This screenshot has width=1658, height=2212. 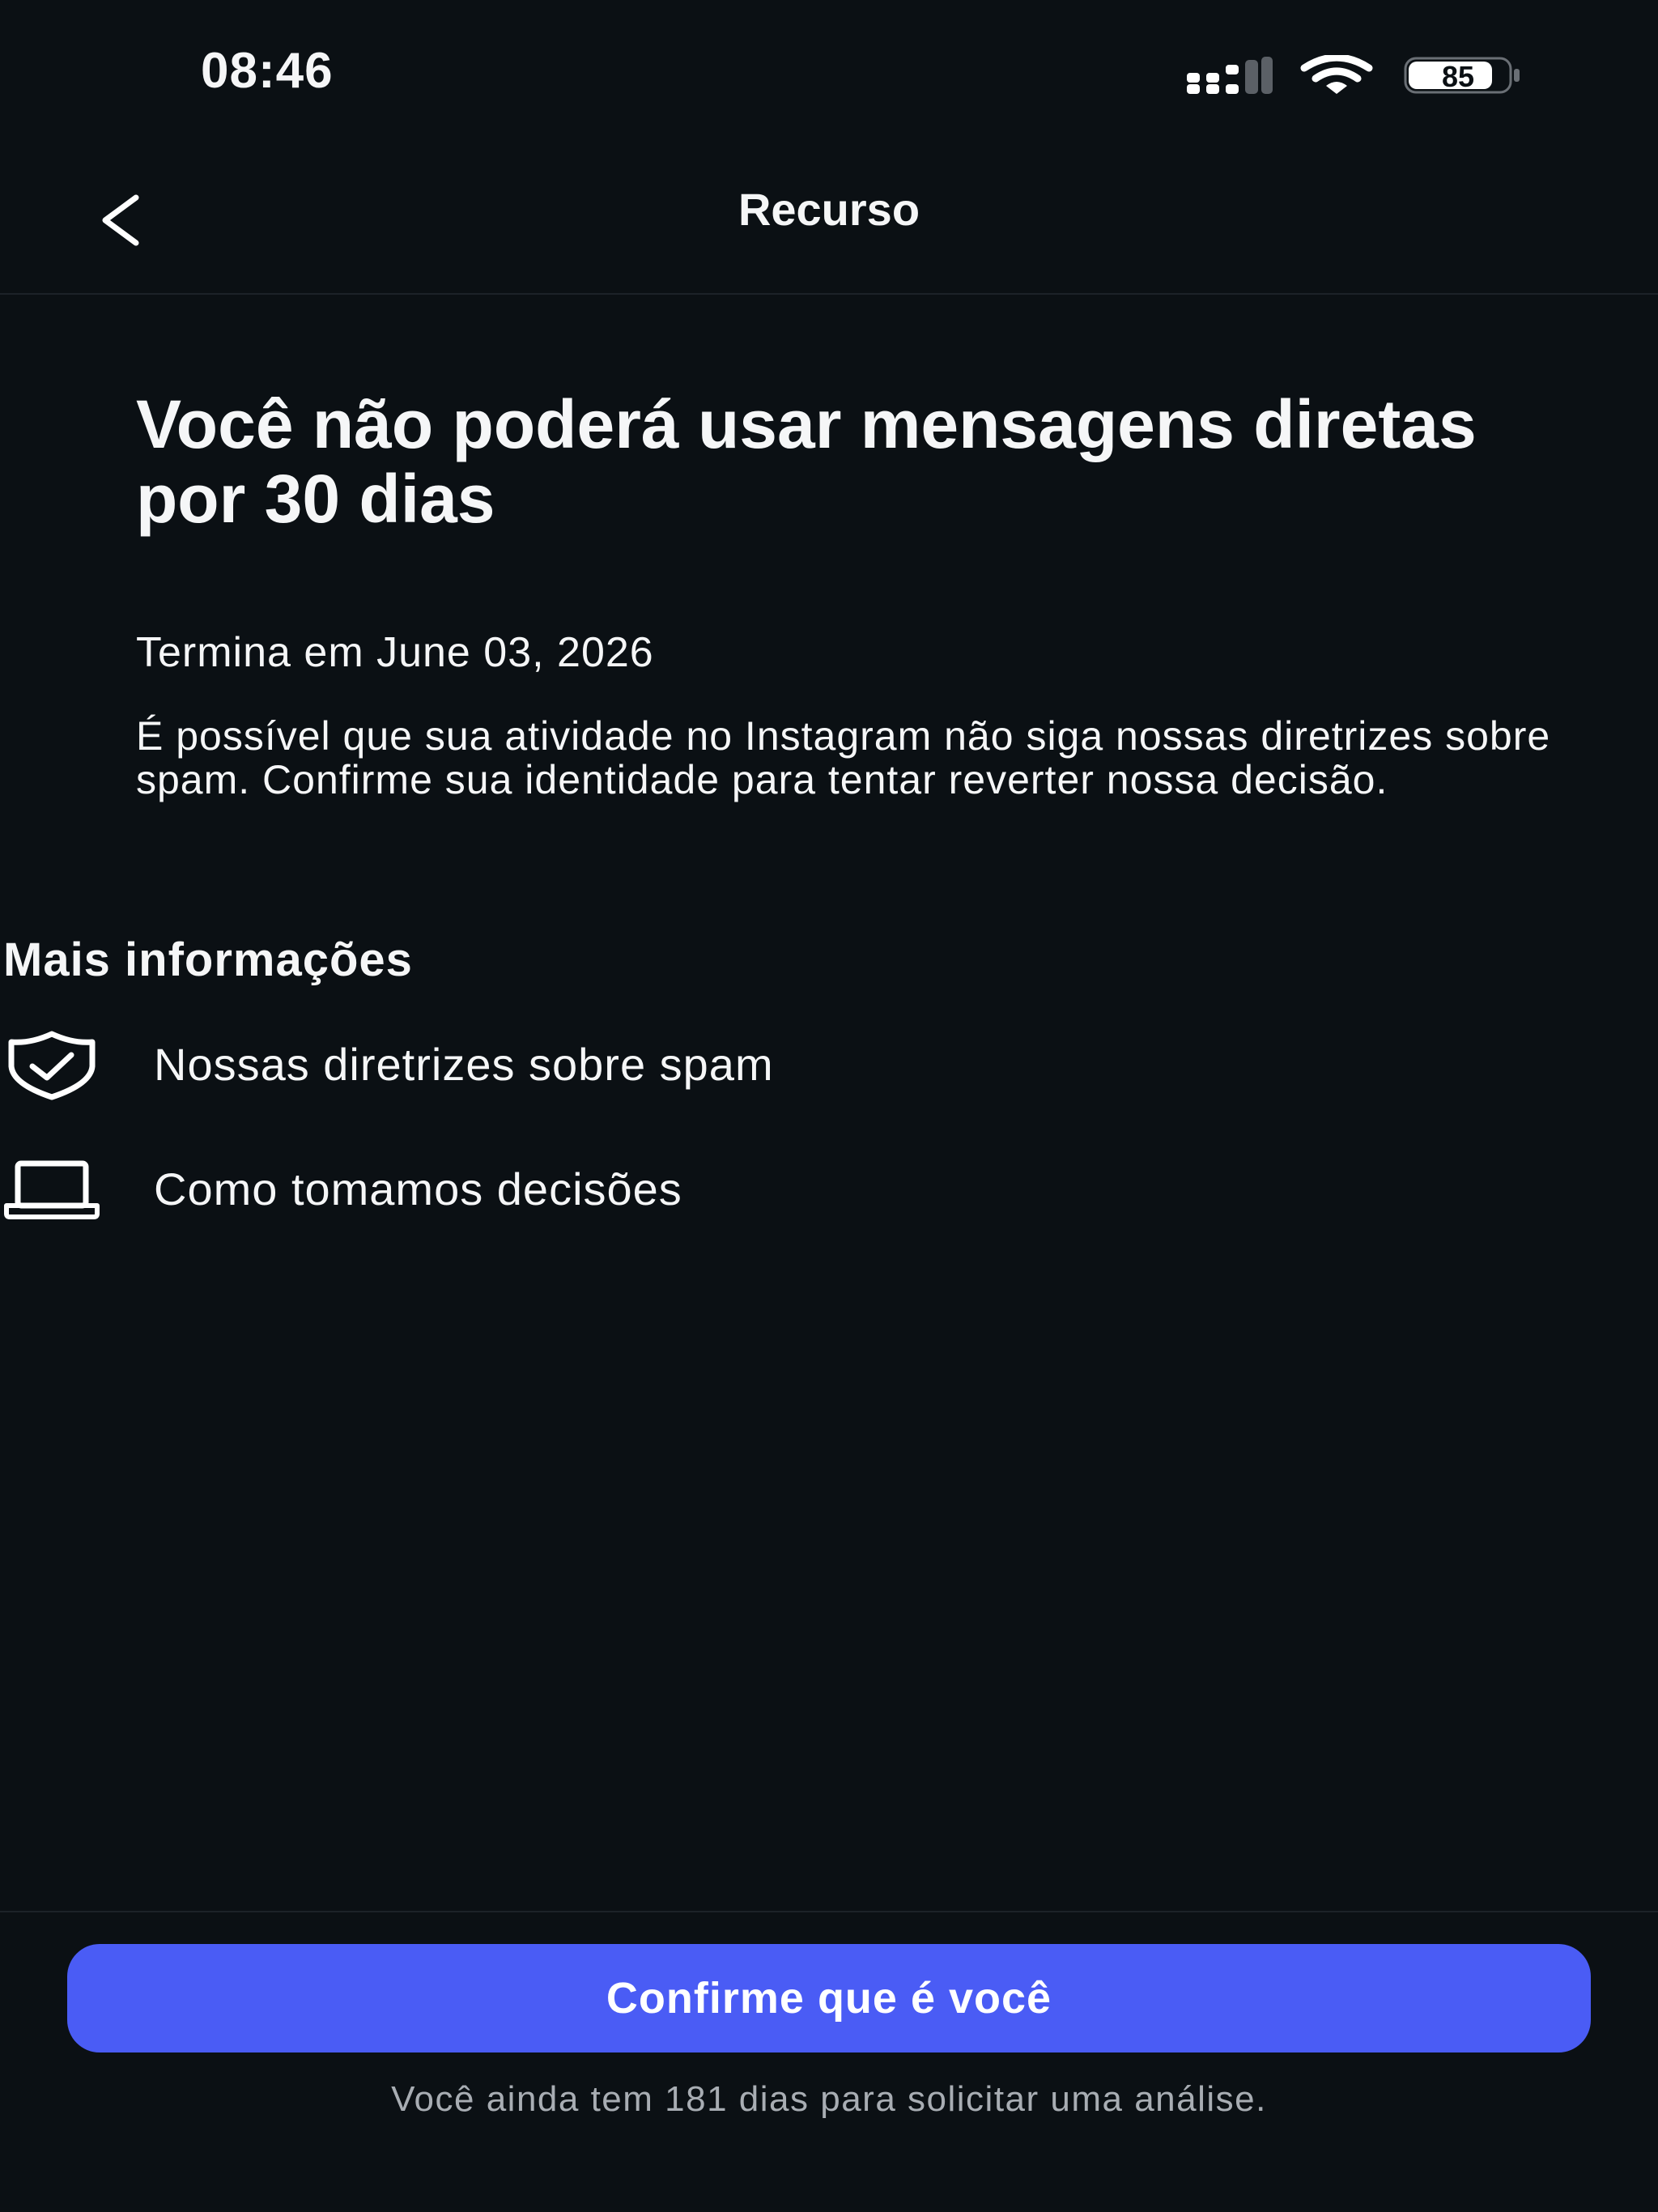 I want to click on how-we-decide-link: Como tomamos decisões, so click(x=829, y=1188).